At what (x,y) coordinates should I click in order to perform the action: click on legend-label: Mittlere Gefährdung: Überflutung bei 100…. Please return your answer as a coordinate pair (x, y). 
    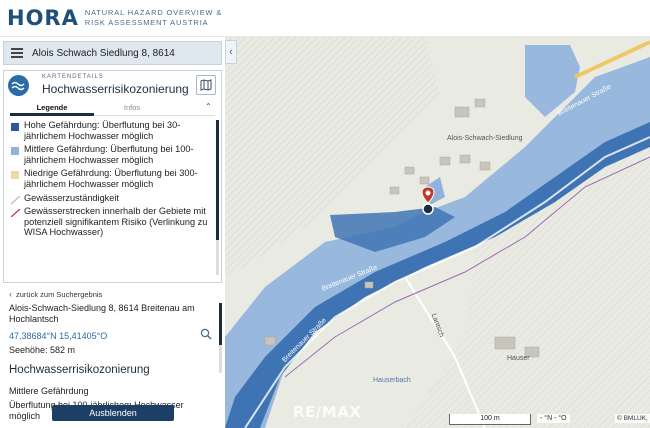
    Looking at the image, I should click on (109, 154).